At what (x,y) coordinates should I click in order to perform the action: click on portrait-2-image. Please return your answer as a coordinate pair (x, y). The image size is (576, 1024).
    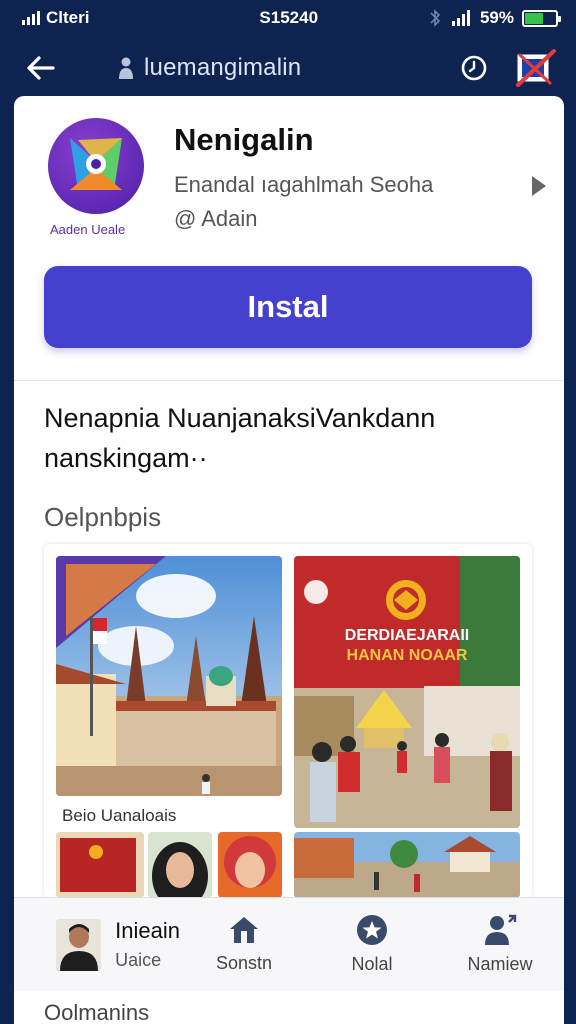
    Looking at the image, I should click on (250, 865).